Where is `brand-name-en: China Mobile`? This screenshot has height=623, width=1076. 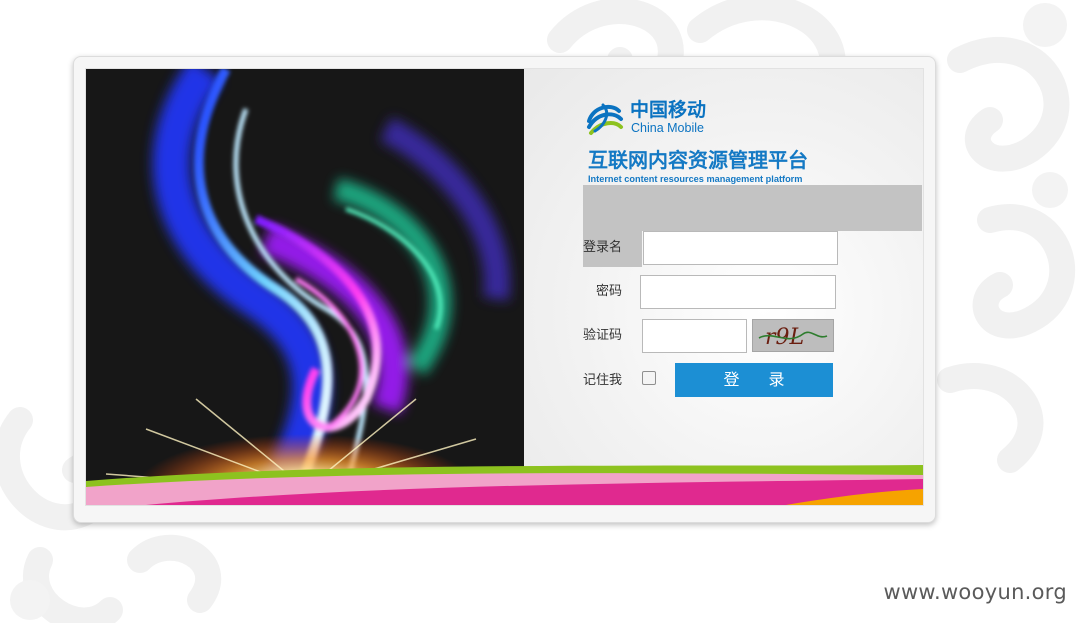
brand-name-en: China Mobile is located at coordinates (667, 128).